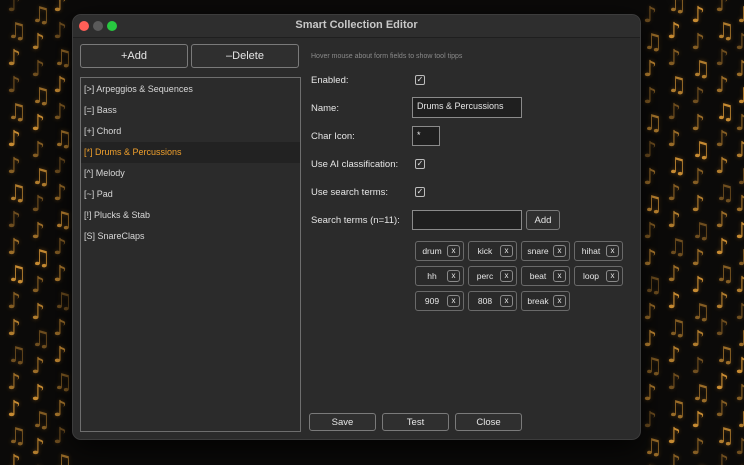  What do you see at coordinates (432, 276) in the screenshot?
I see `search-term-label: hh` at bounding box center [432, 276].